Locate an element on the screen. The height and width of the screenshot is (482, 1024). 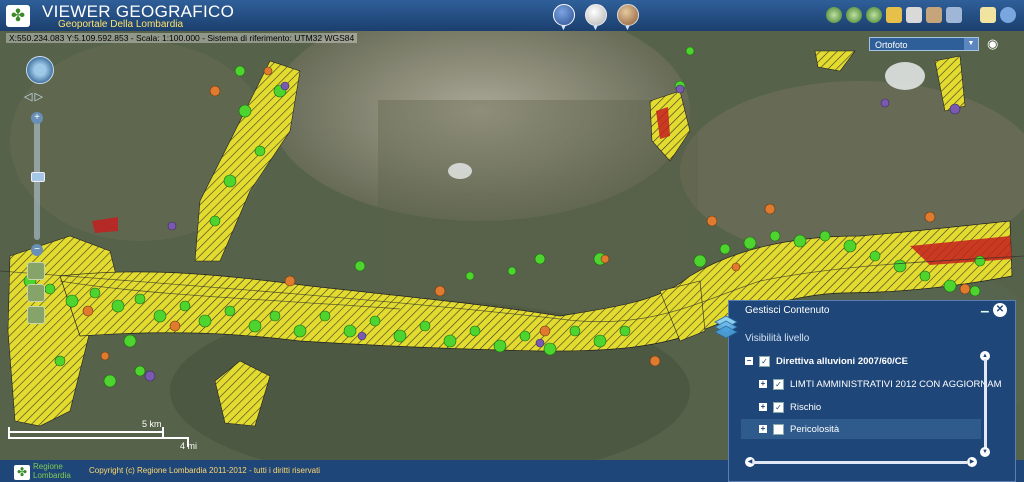
panel-subtitle: Visibilità livello is located at coordinates (777, 338).